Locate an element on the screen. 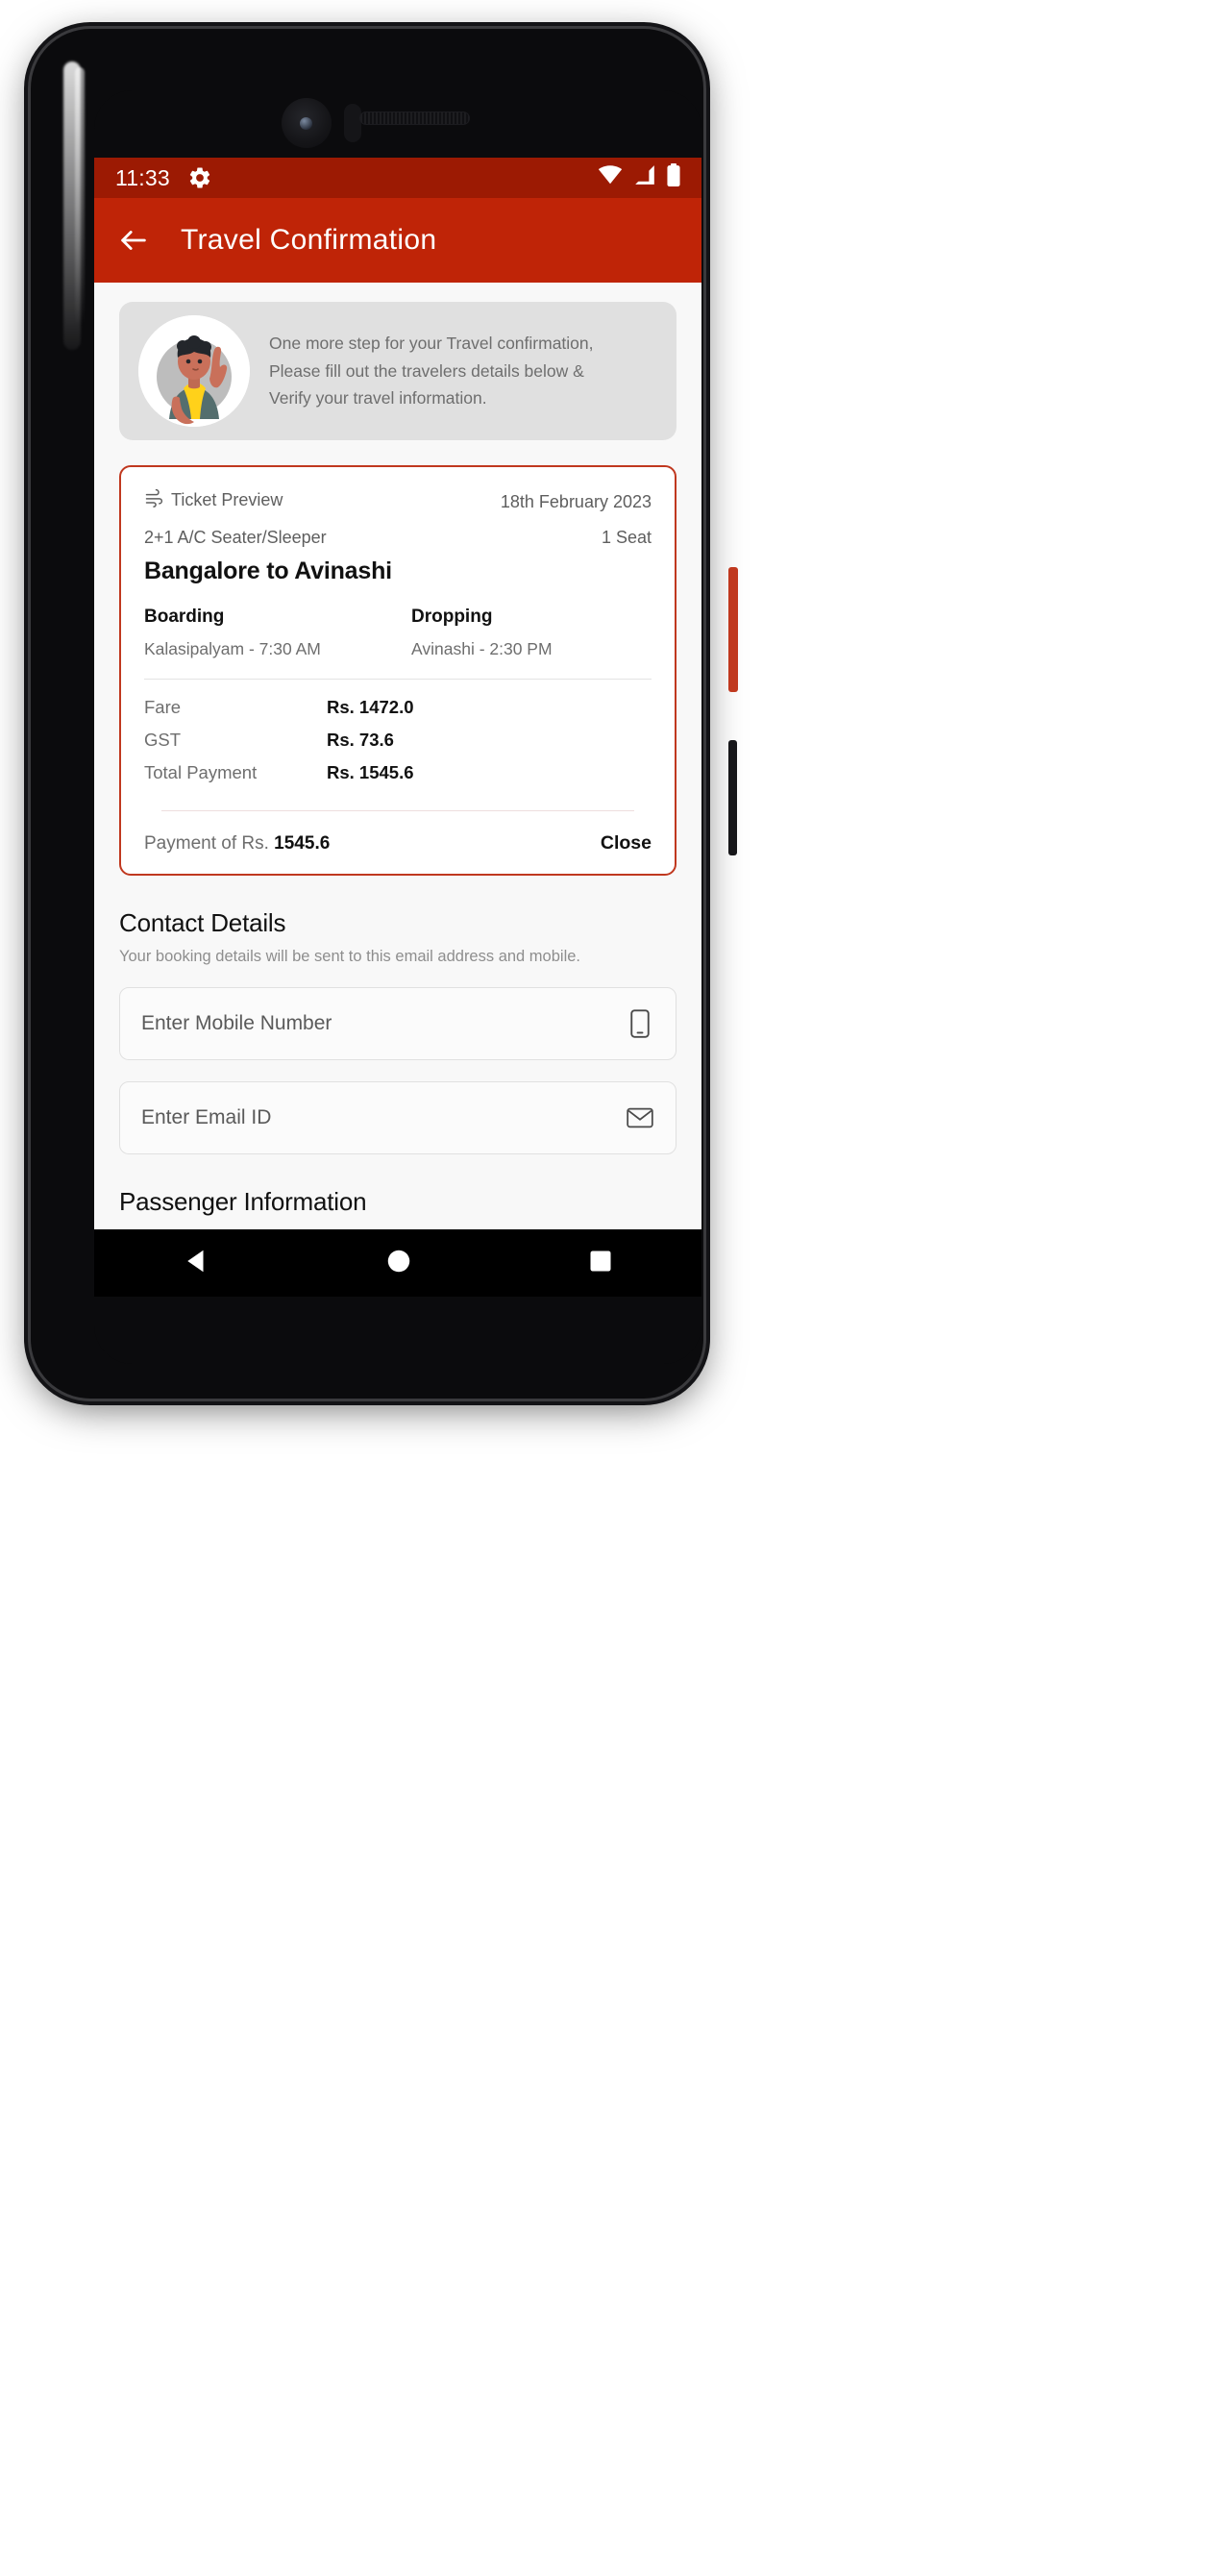 The image size is (1230, 2576). volume-button is located at coordinates (733, 630).